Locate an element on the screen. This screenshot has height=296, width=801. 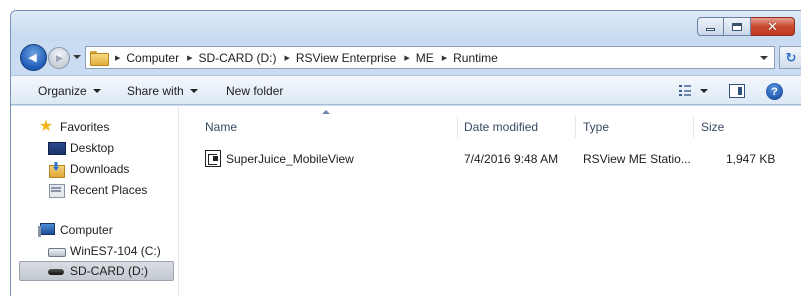
back-arrow-icon: ◀ is located at coordinates (32, 58).